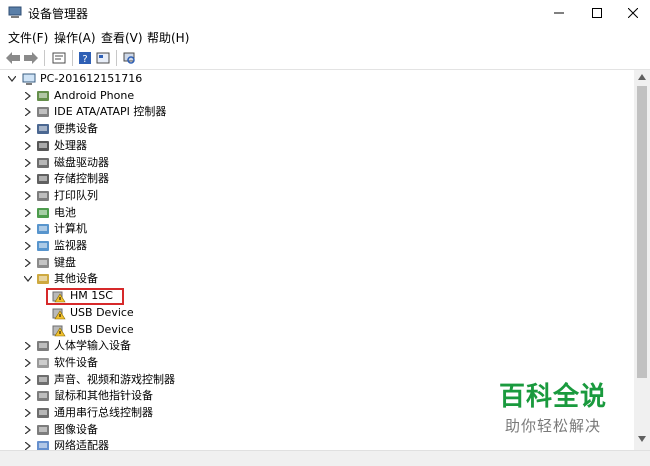  I want to click on tree-item: 电池, so click(150, 213).